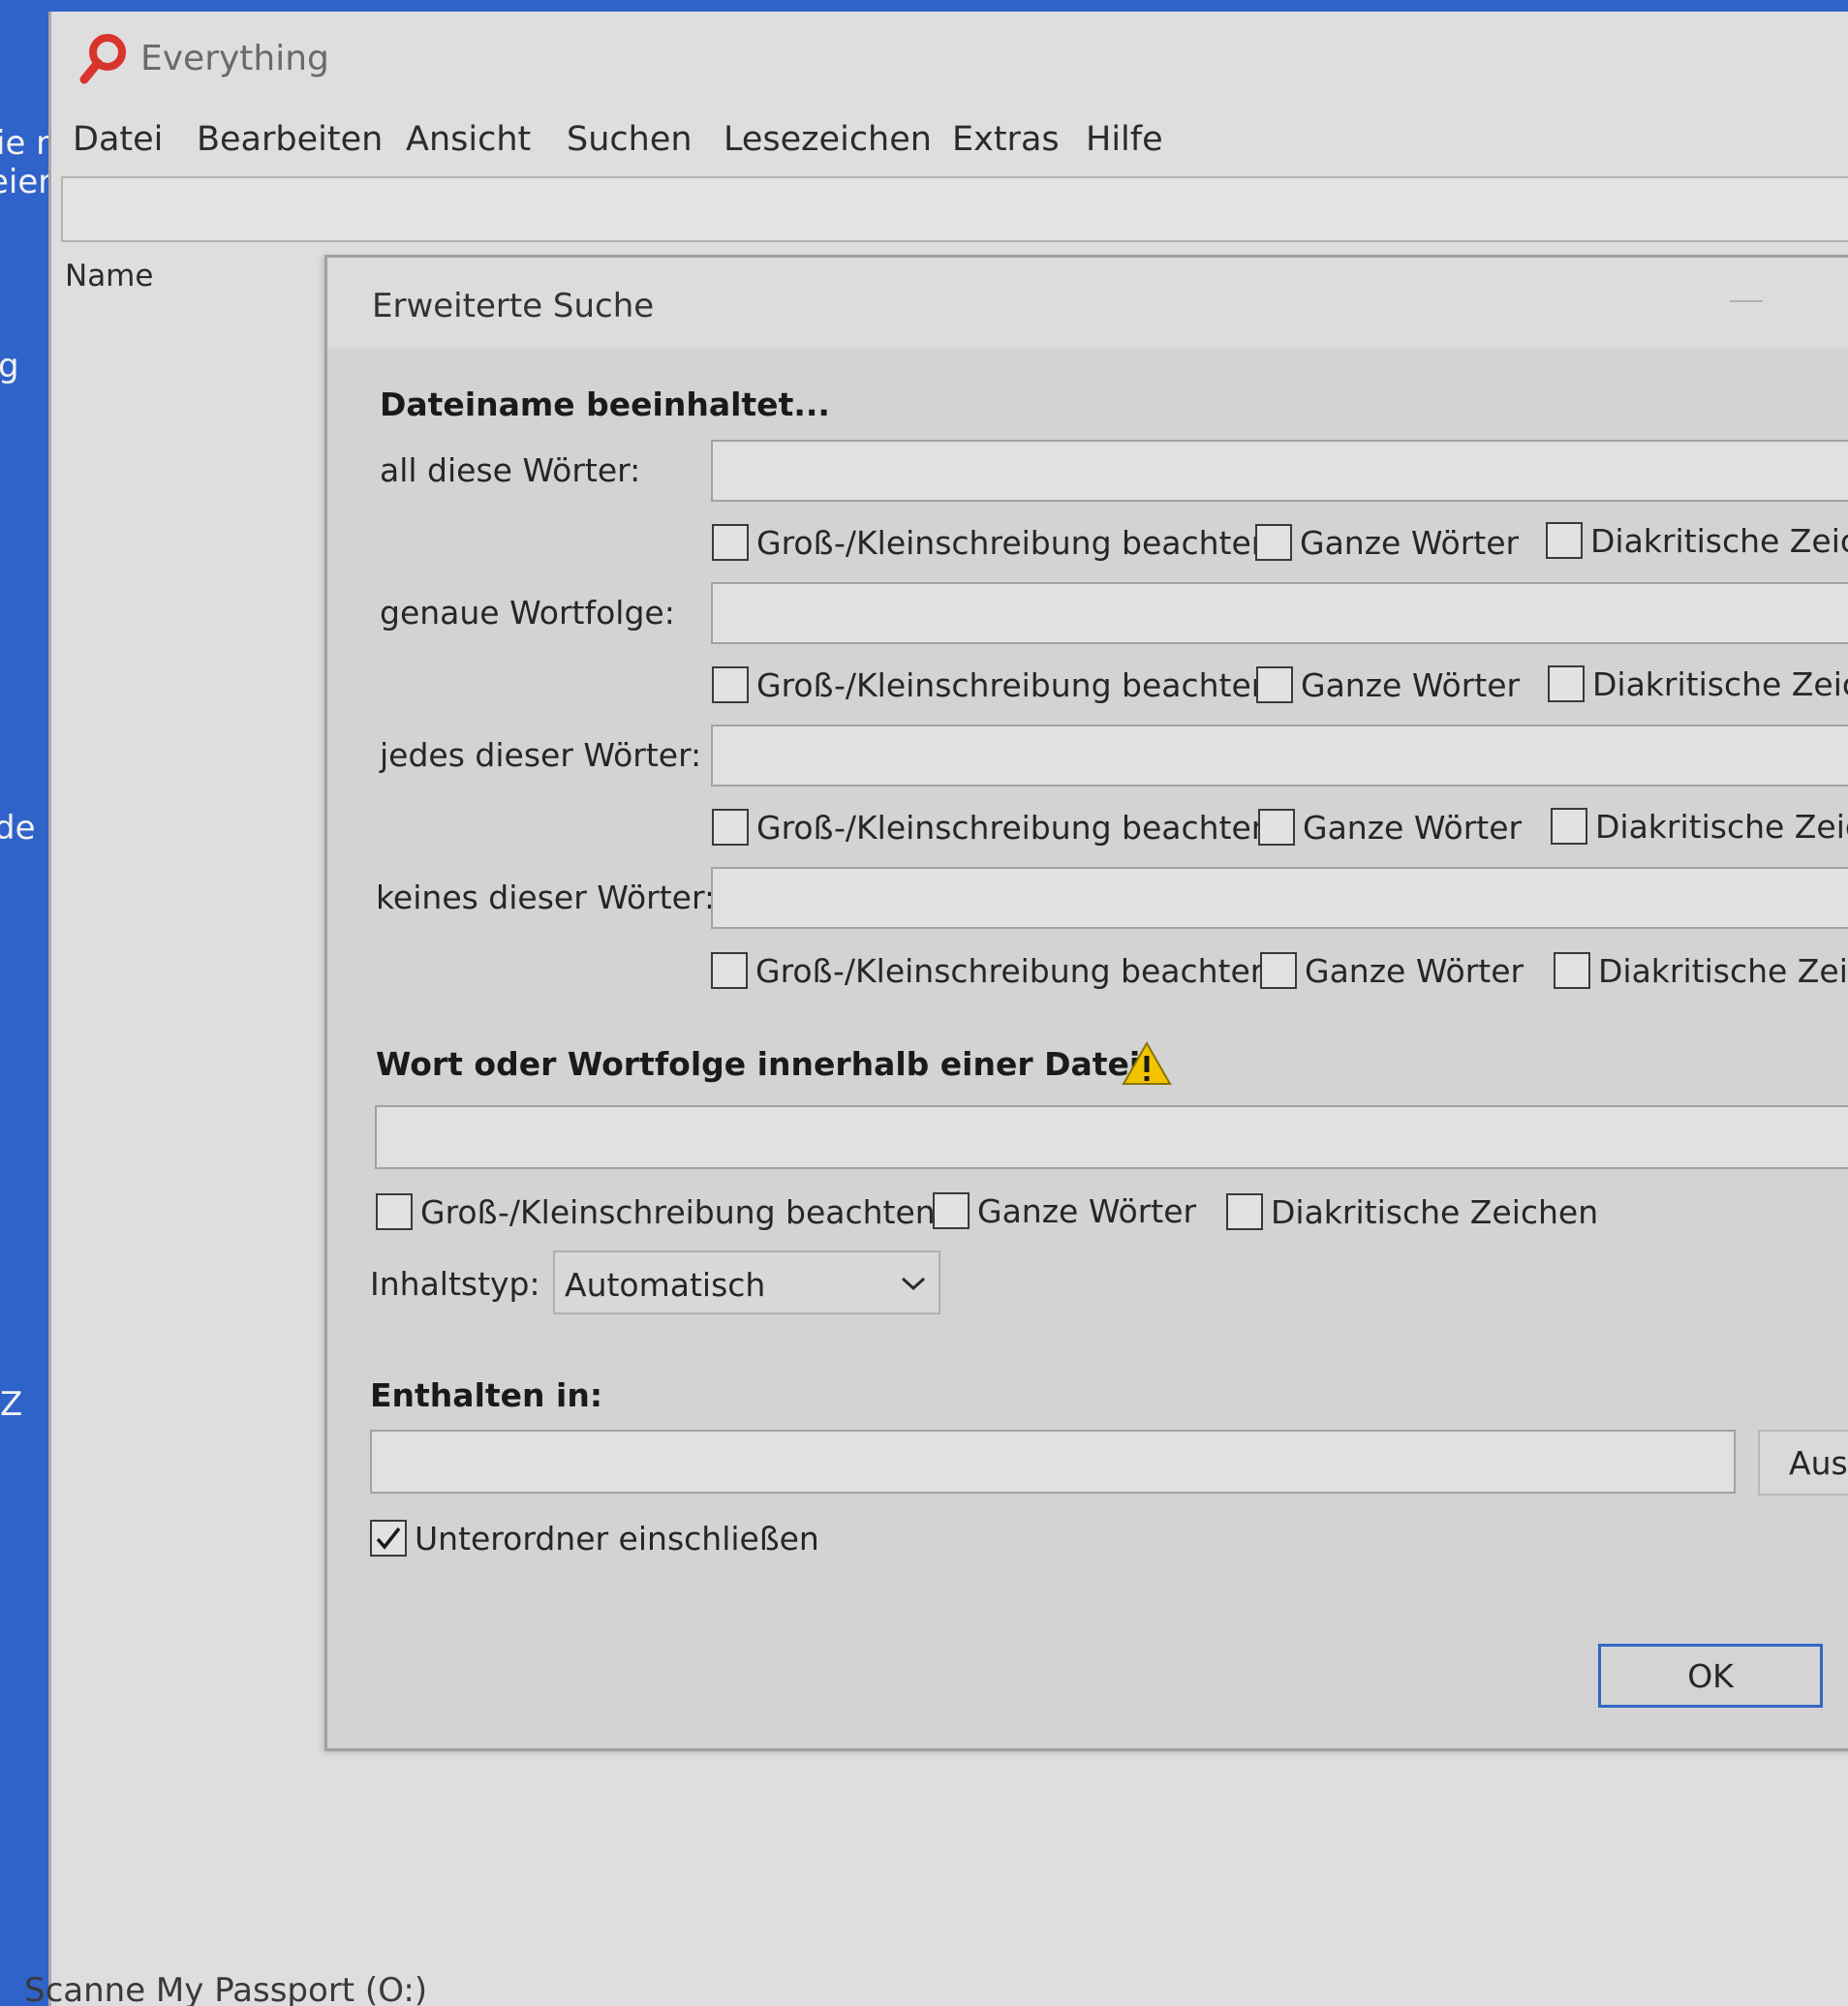 The width and height of the screenshot is (1848, 2006). I want to click on any-words-input, so click(1279, 756).